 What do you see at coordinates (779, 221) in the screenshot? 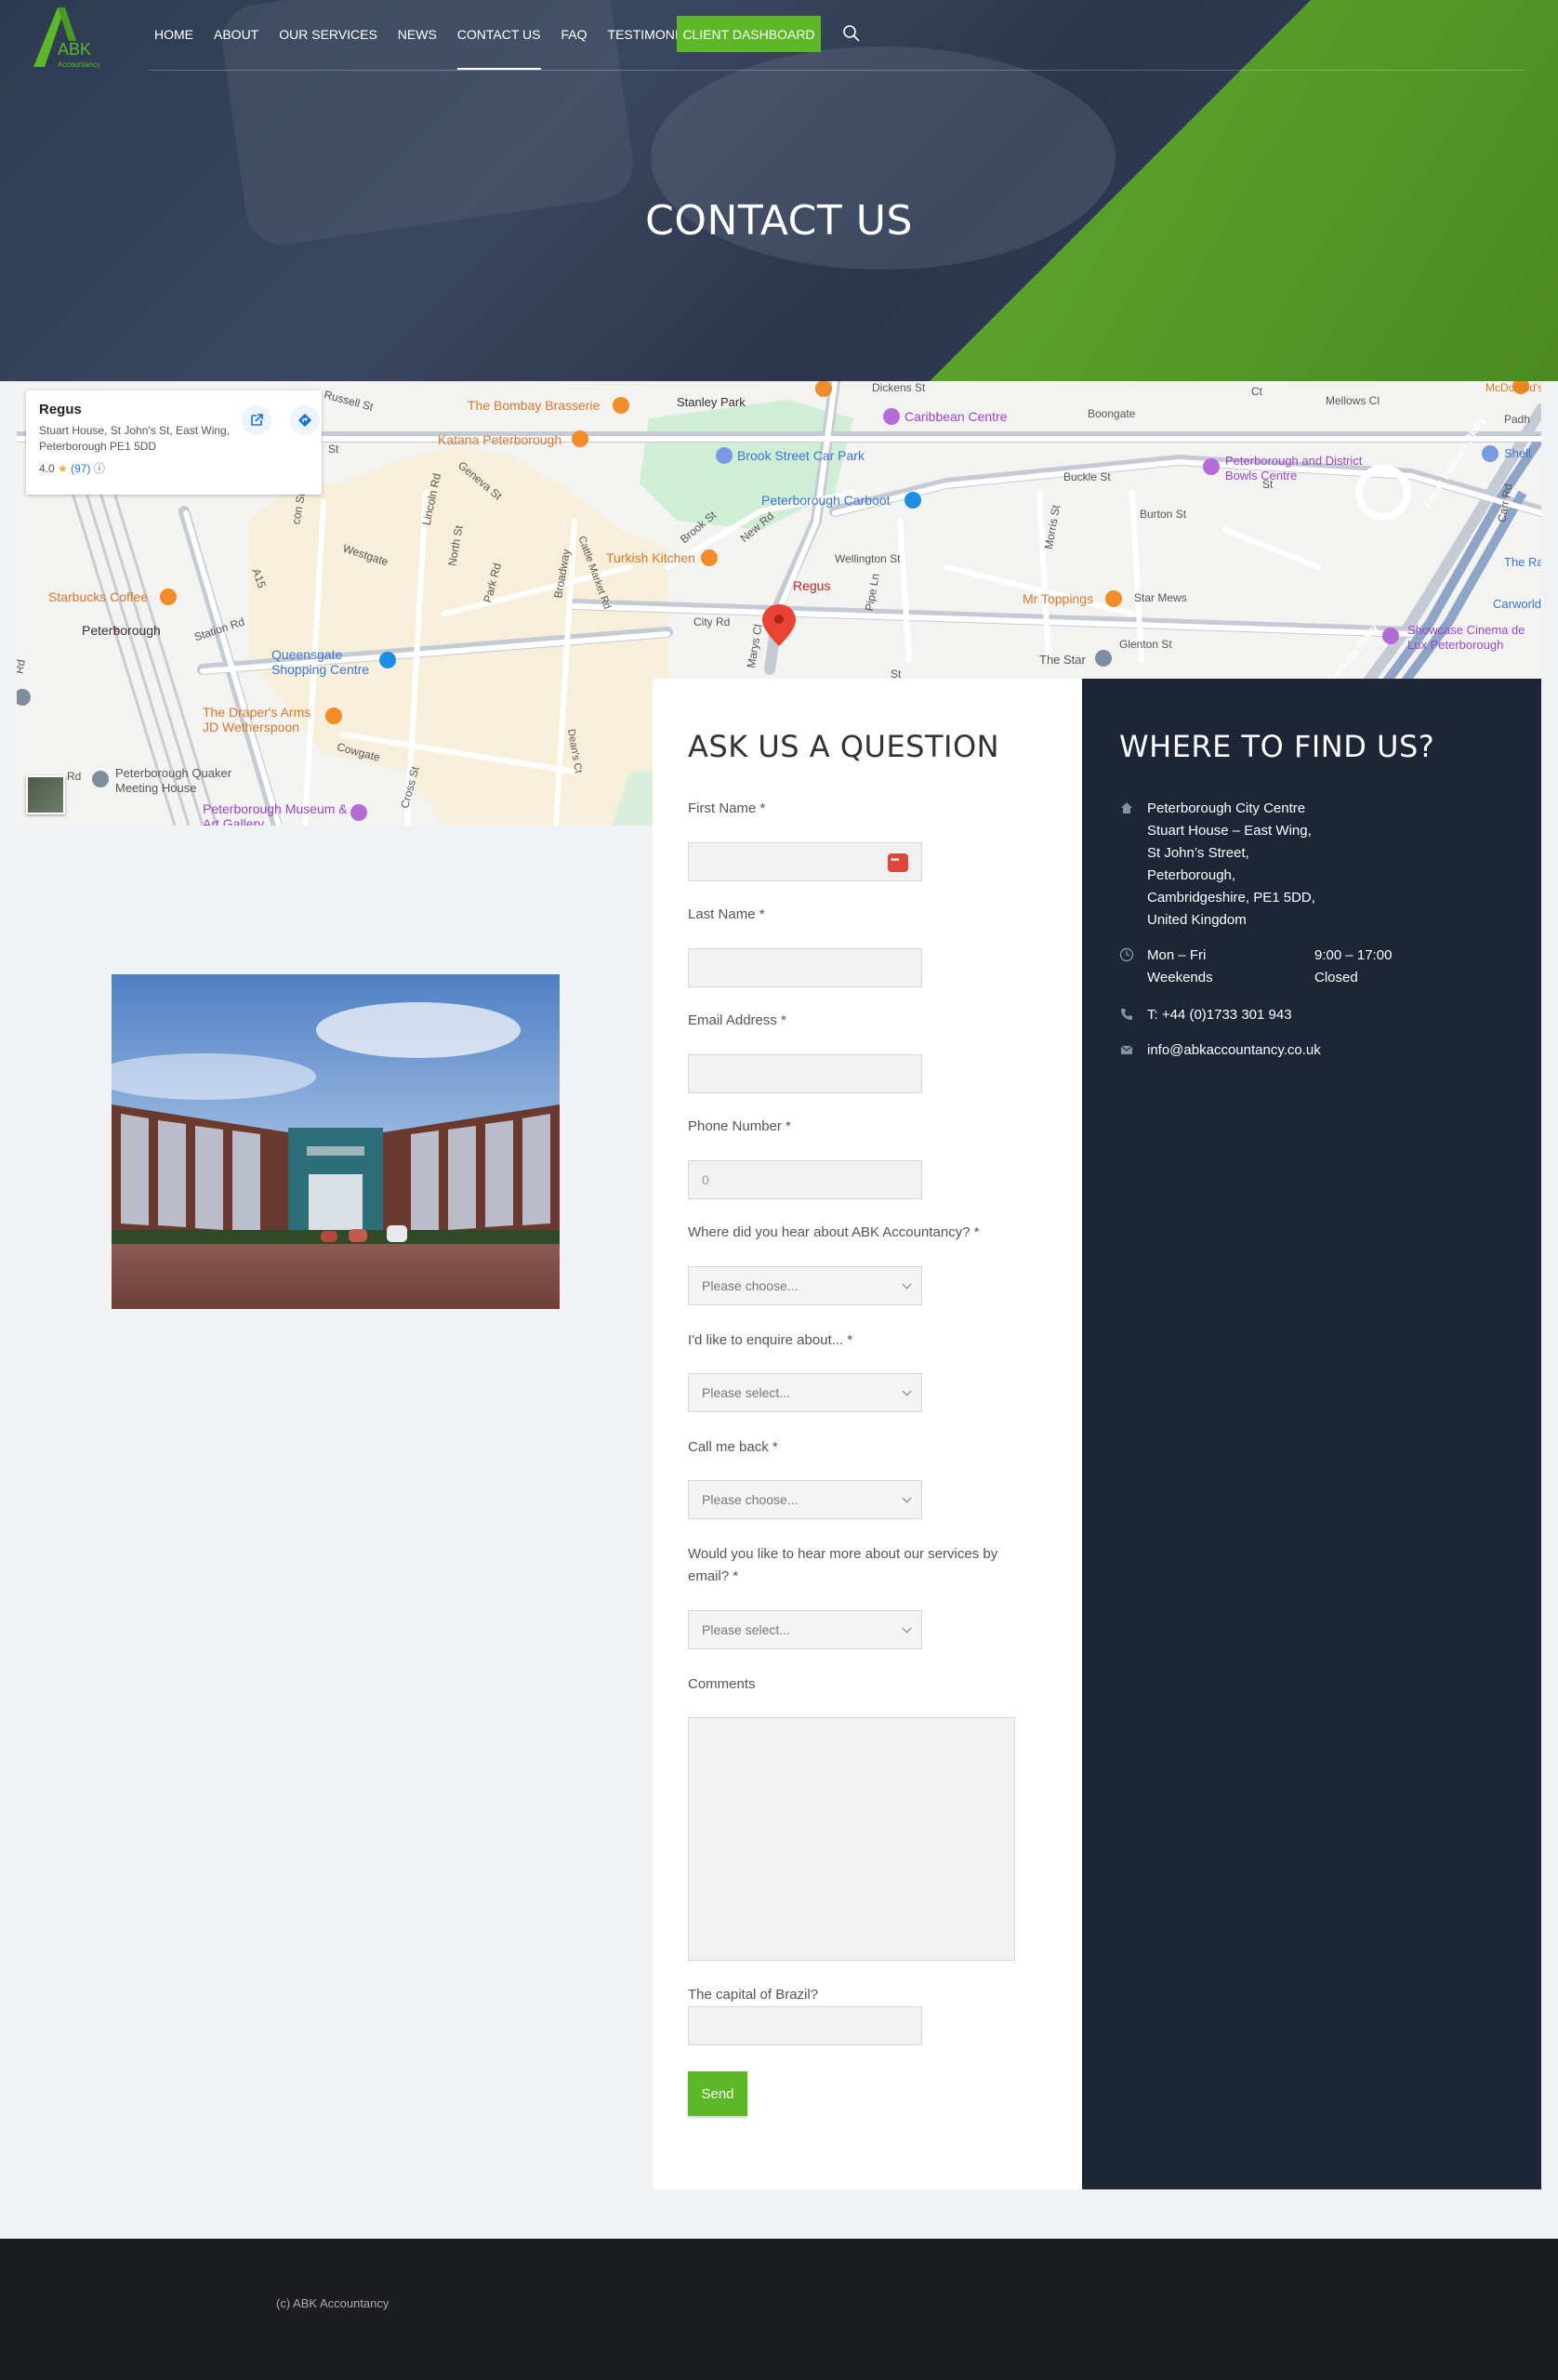
I see `page-title: CONTACT US` at bounding box center [779, 221].